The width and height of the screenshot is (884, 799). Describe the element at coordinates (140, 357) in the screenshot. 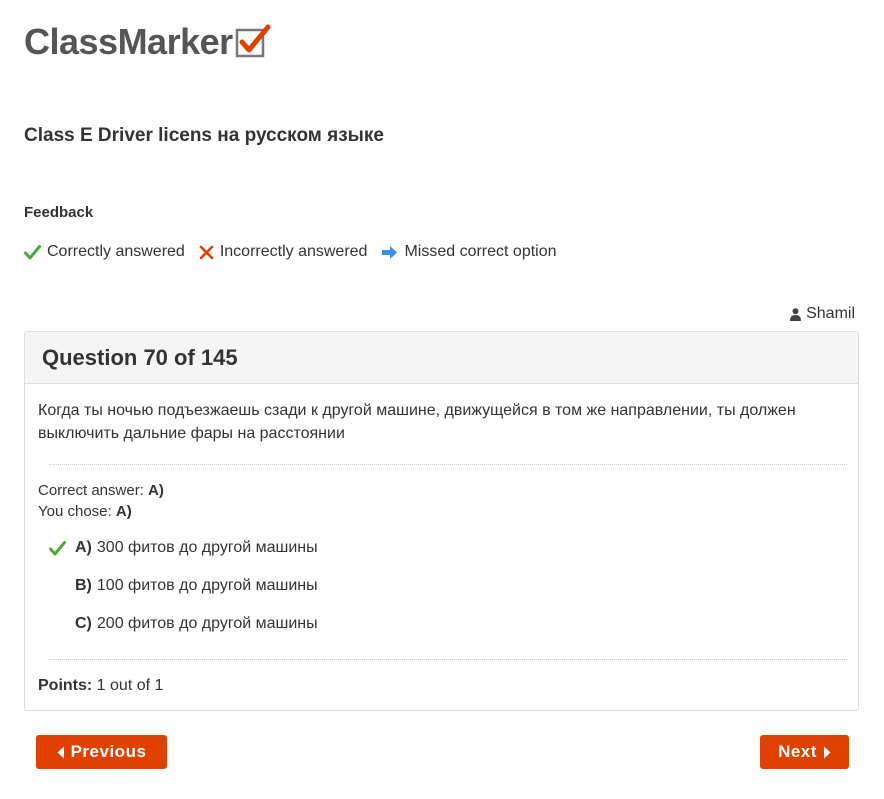

I see `question-number: Question 70 of 145` at that location.